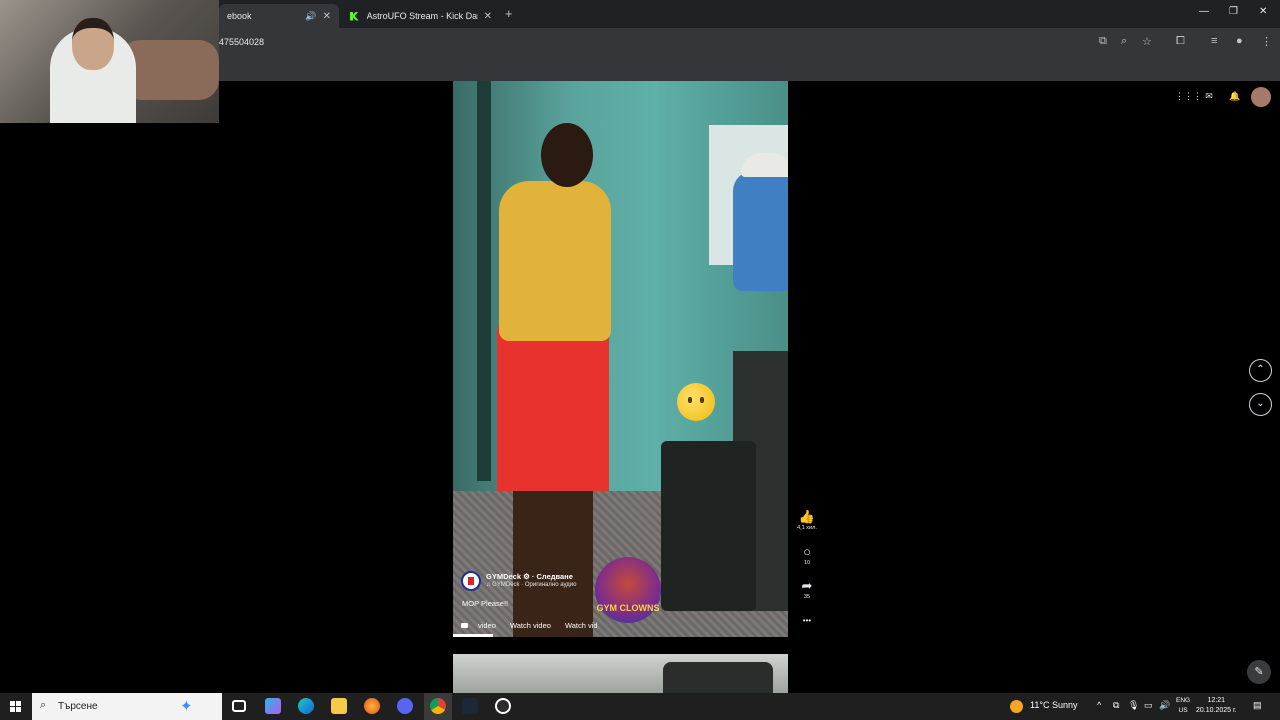  Describe the element at coordinates (1235, 96) in the screenshot. I see `notifications-icon: 🔔` at that location.